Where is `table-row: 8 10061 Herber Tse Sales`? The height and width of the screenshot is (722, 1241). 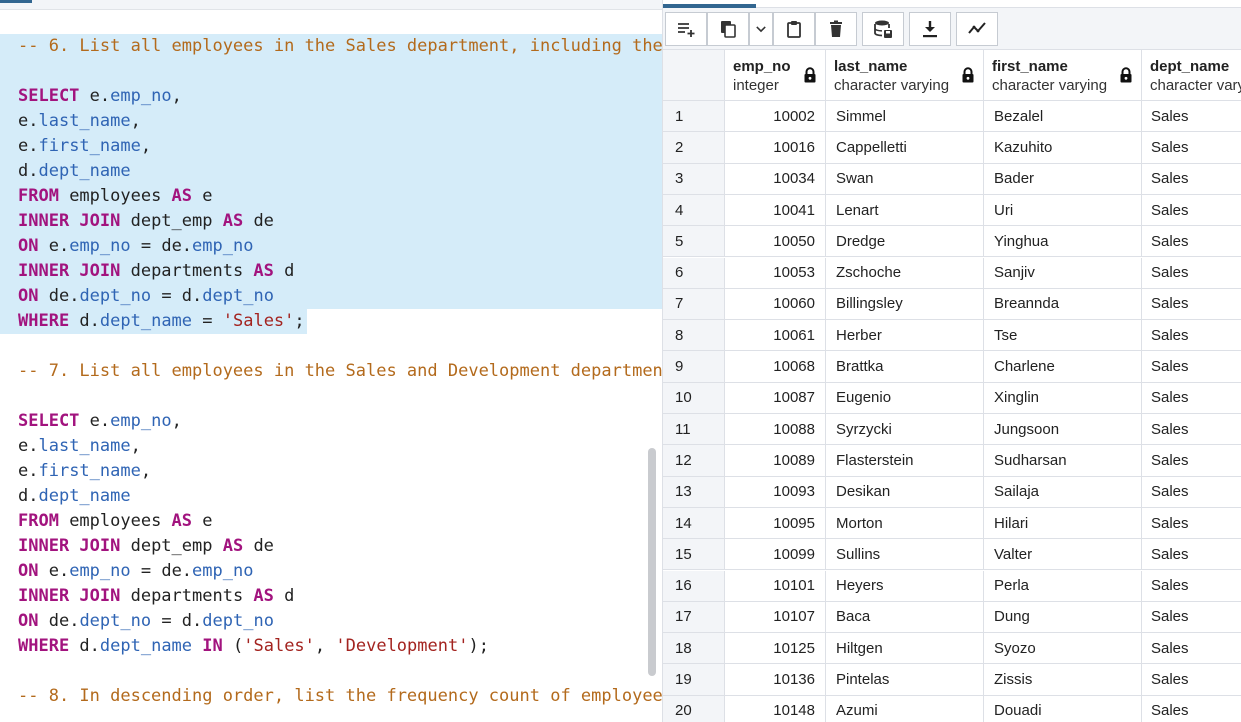 table-row: 8 10061 Herber Tse Sales is located at coordinates (952, 336).